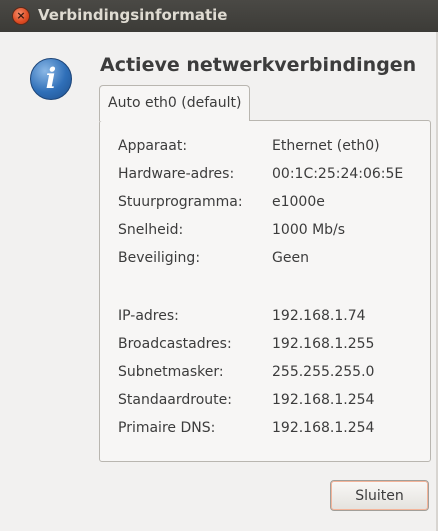  I want to click on close-icon: ×, so click(21, 16).